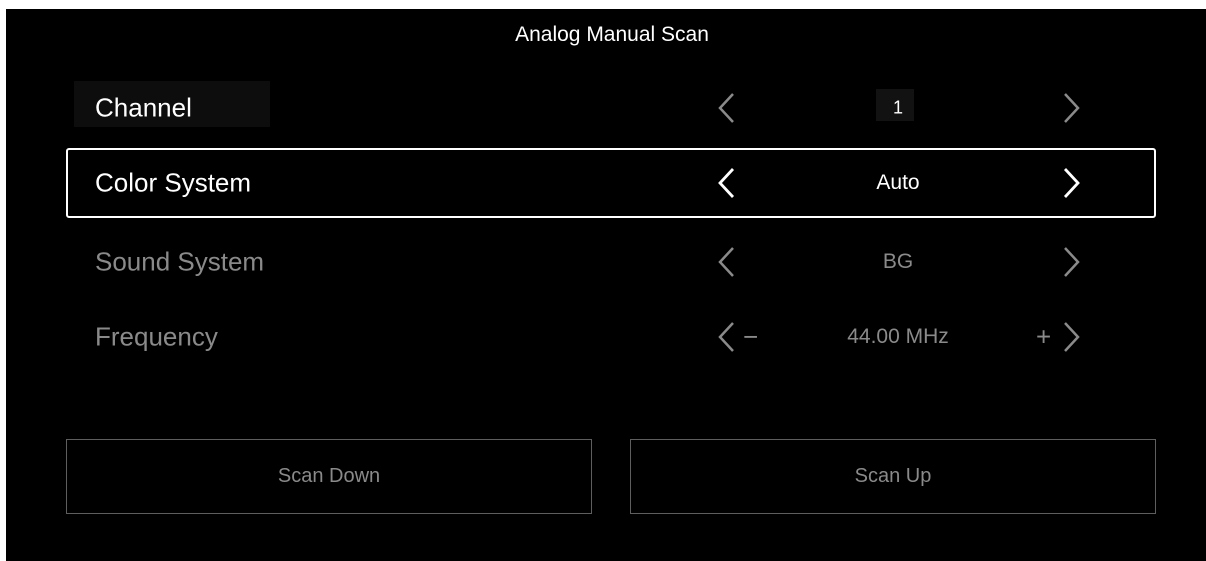 The width and height of the screenshot is (1206, 561). What do you see at coordinates (611, 108) in the screenshot?
I see `channel-row: Channel 1` at bounding box center [611, 108].